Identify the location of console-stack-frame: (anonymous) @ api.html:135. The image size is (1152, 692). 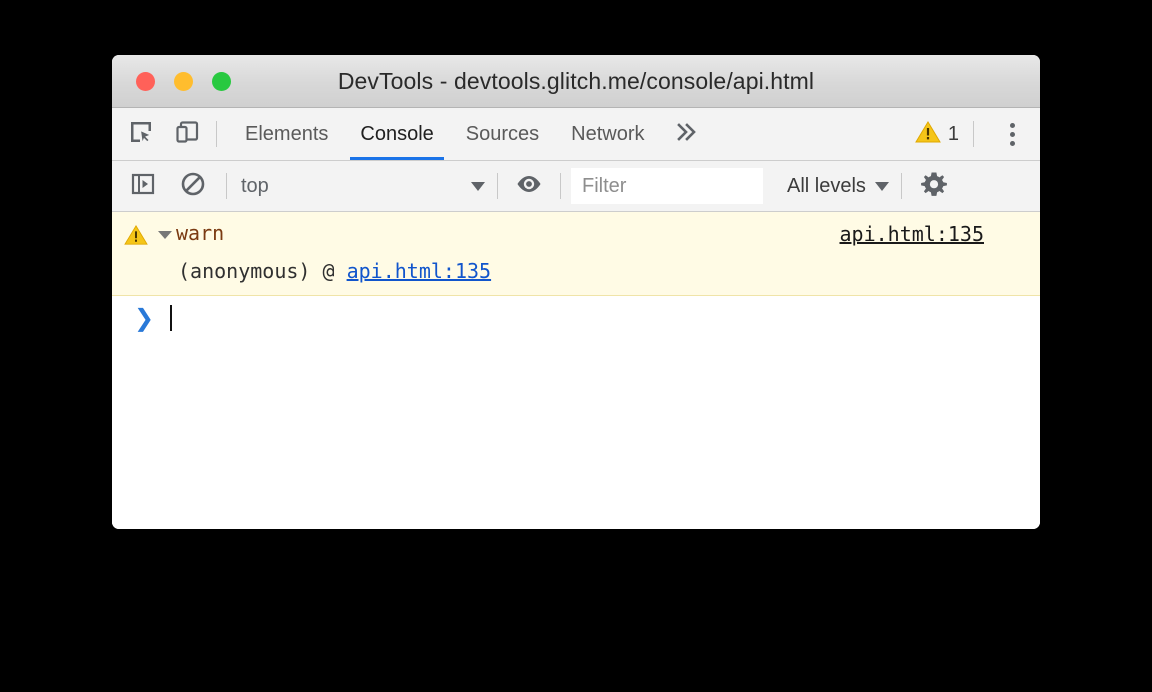
(576, 271).